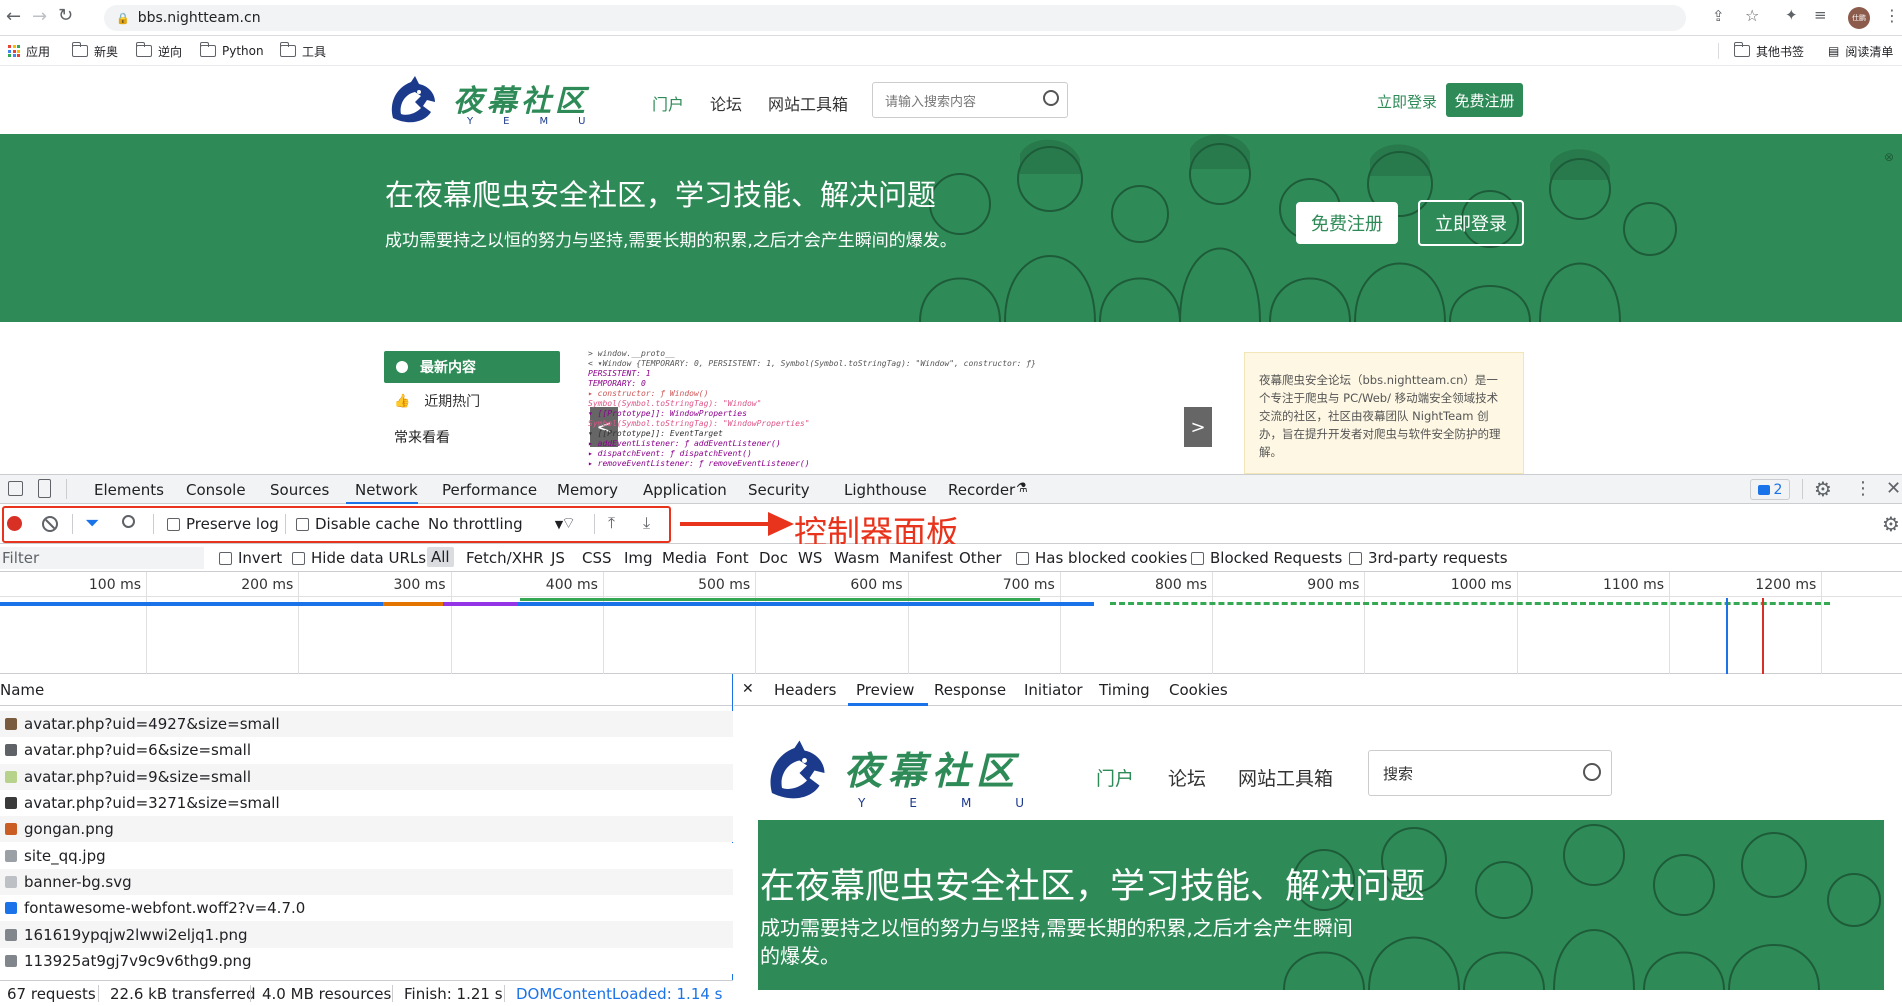 This screenshot has height=1006, width=1902. What do you see at coordinates (299, 490) in the screenshot?
I see `tab-sources: Sources` at bounding box center [299, 490].